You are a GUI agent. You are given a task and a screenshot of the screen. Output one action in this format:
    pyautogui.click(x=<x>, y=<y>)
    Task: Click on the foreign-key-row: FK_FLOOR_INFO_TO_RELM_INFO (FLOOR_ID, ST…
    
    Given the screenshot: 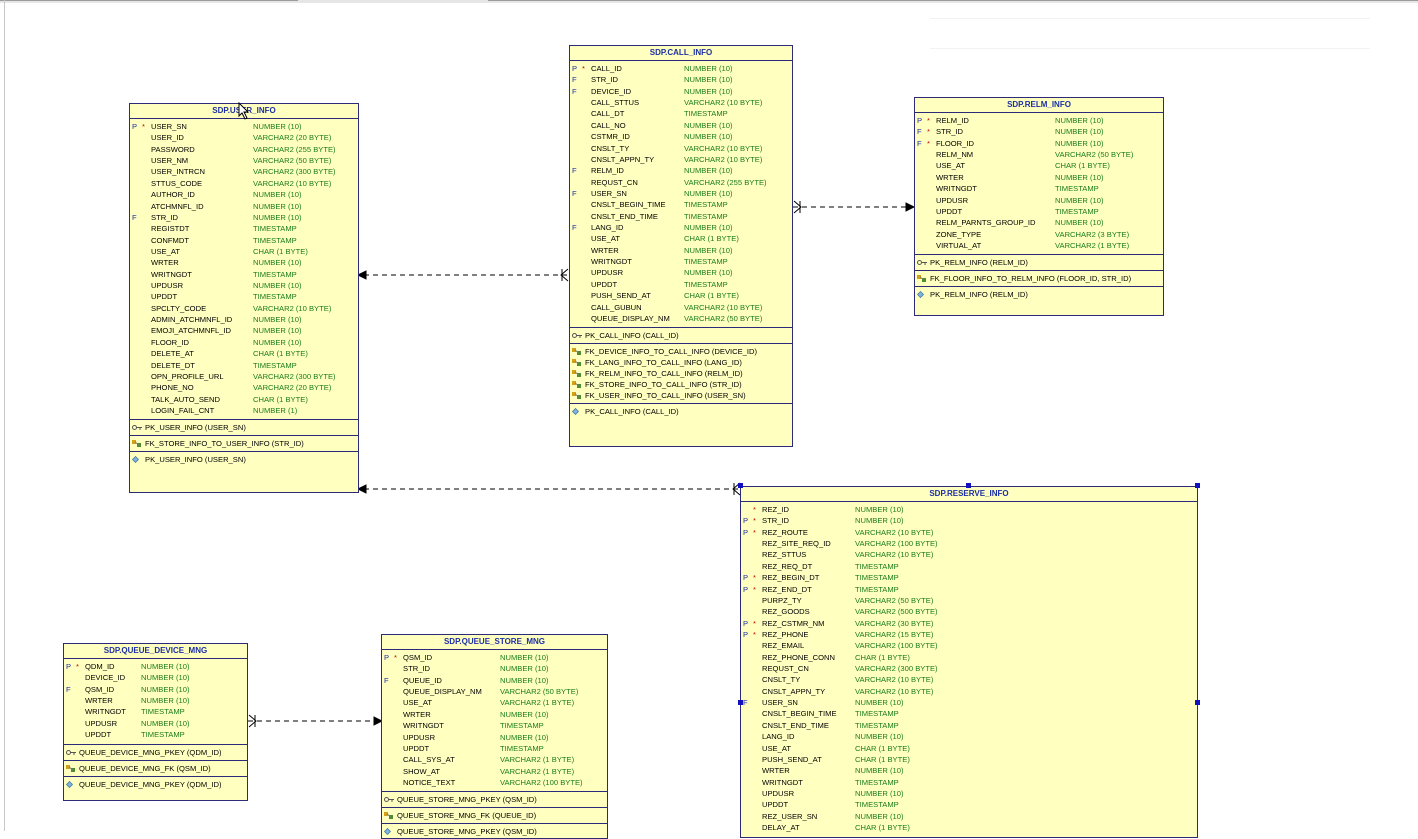 What is the action you would take?
    pyautogui.click(x=1039, y=278)
    